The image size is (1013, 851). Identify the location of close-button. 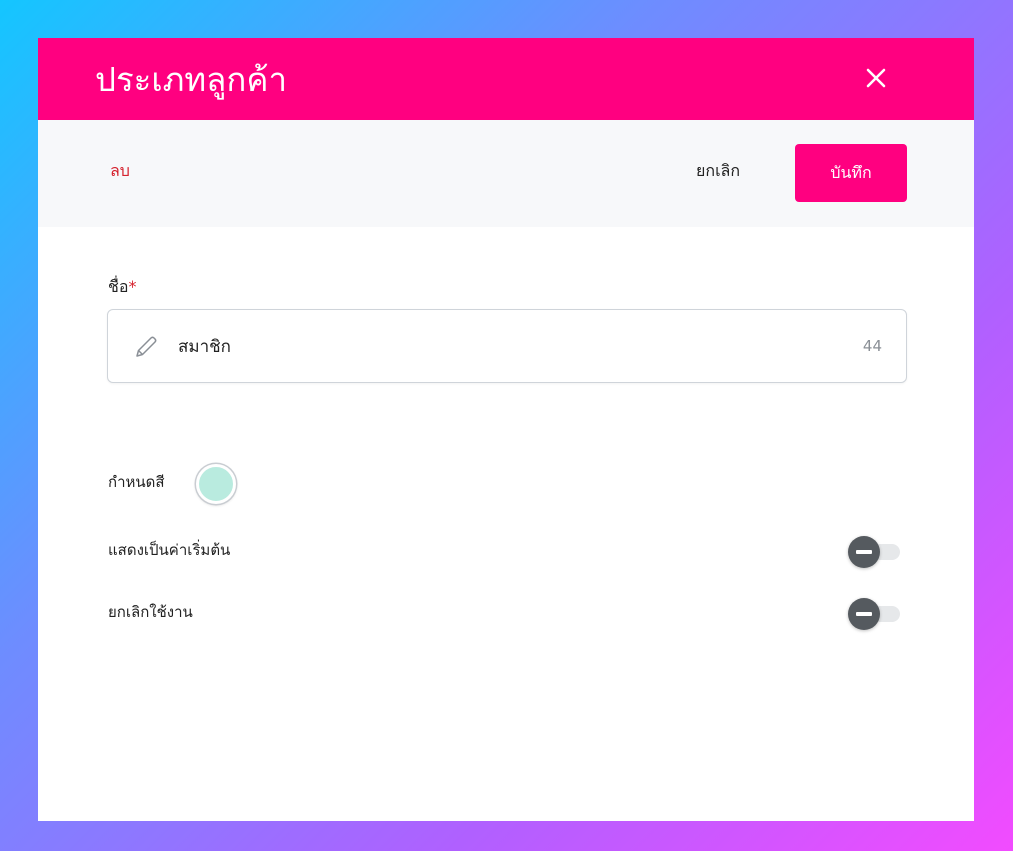
(876, 78).